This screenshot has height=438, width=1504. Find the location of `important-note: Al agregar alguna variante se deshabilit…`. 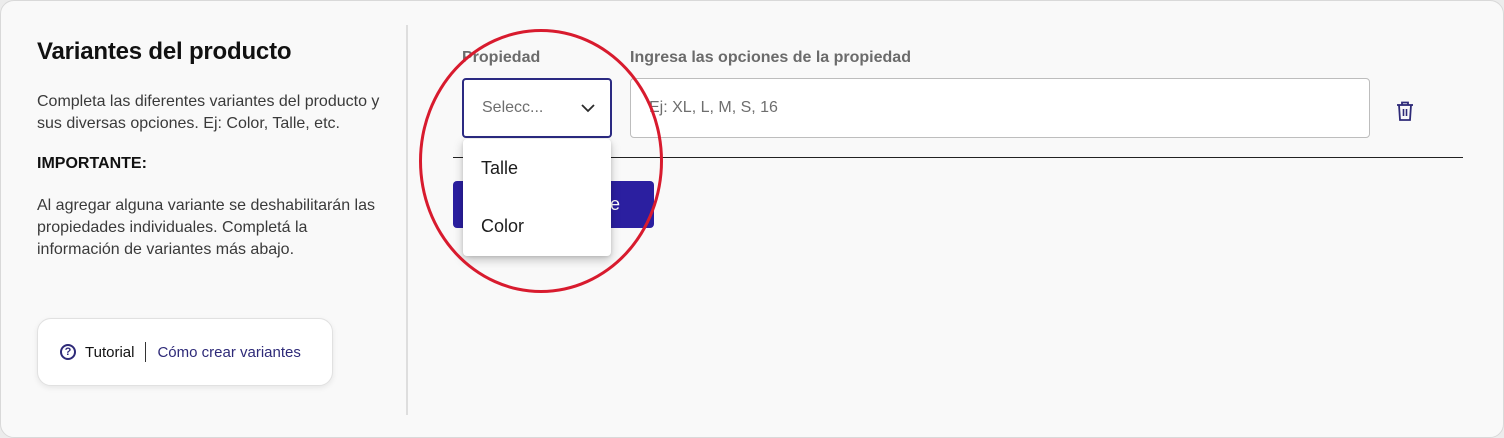

important-note: Al agregar alguna variante se deshabilit… is located at coordinates (206, 227).